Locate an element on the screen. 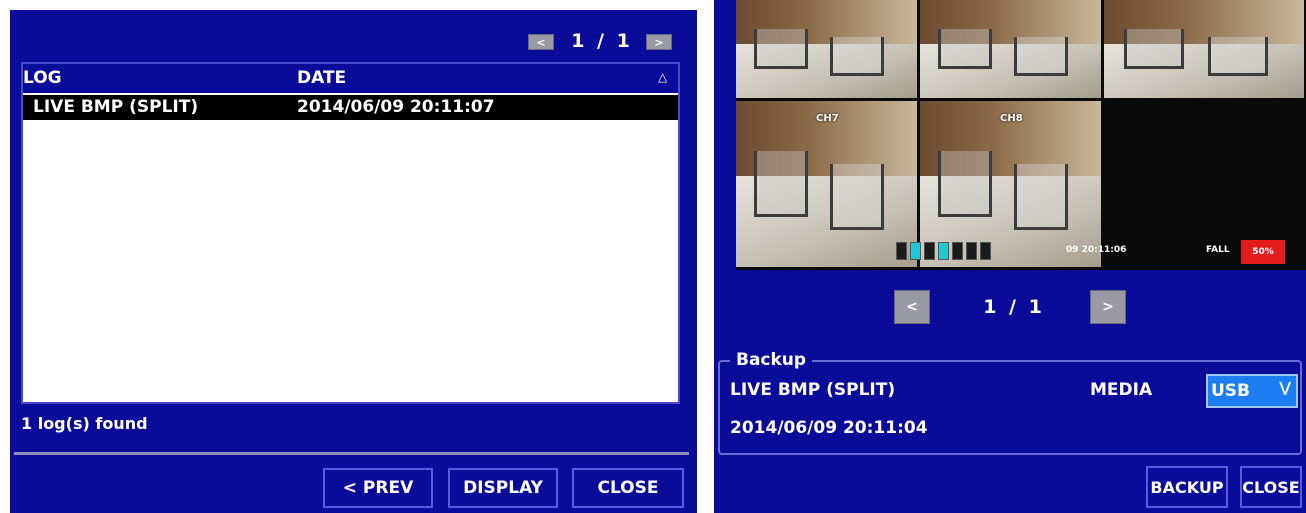 The height and width of the screenshot is (513, 1306). row-log-cell: LIVE BMP (SPLIT) is located at coordinates (116, 107).